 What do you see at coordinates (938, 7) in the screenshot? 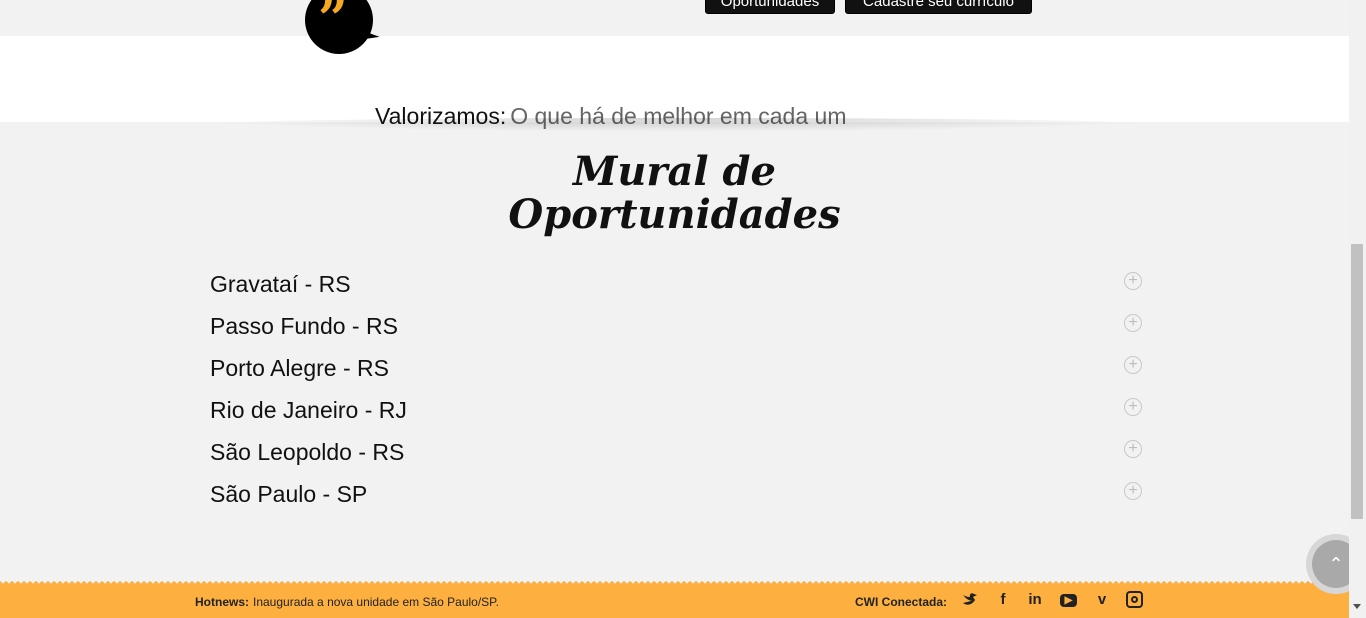
I see `register-resume-button: Cadastre seu currículo` at bounding box center [938, 7].